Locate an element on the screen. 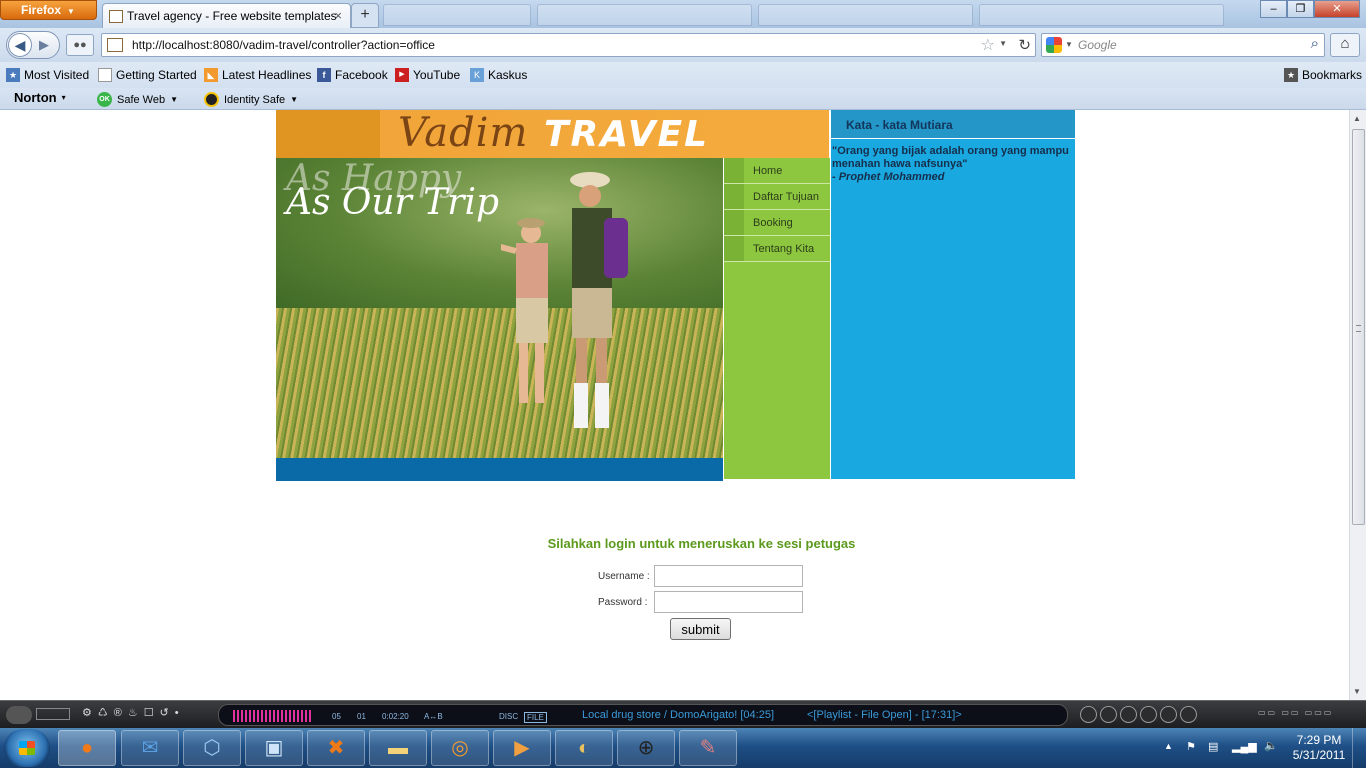  device-icon: ▤ is located at coordinates (1213, 746).